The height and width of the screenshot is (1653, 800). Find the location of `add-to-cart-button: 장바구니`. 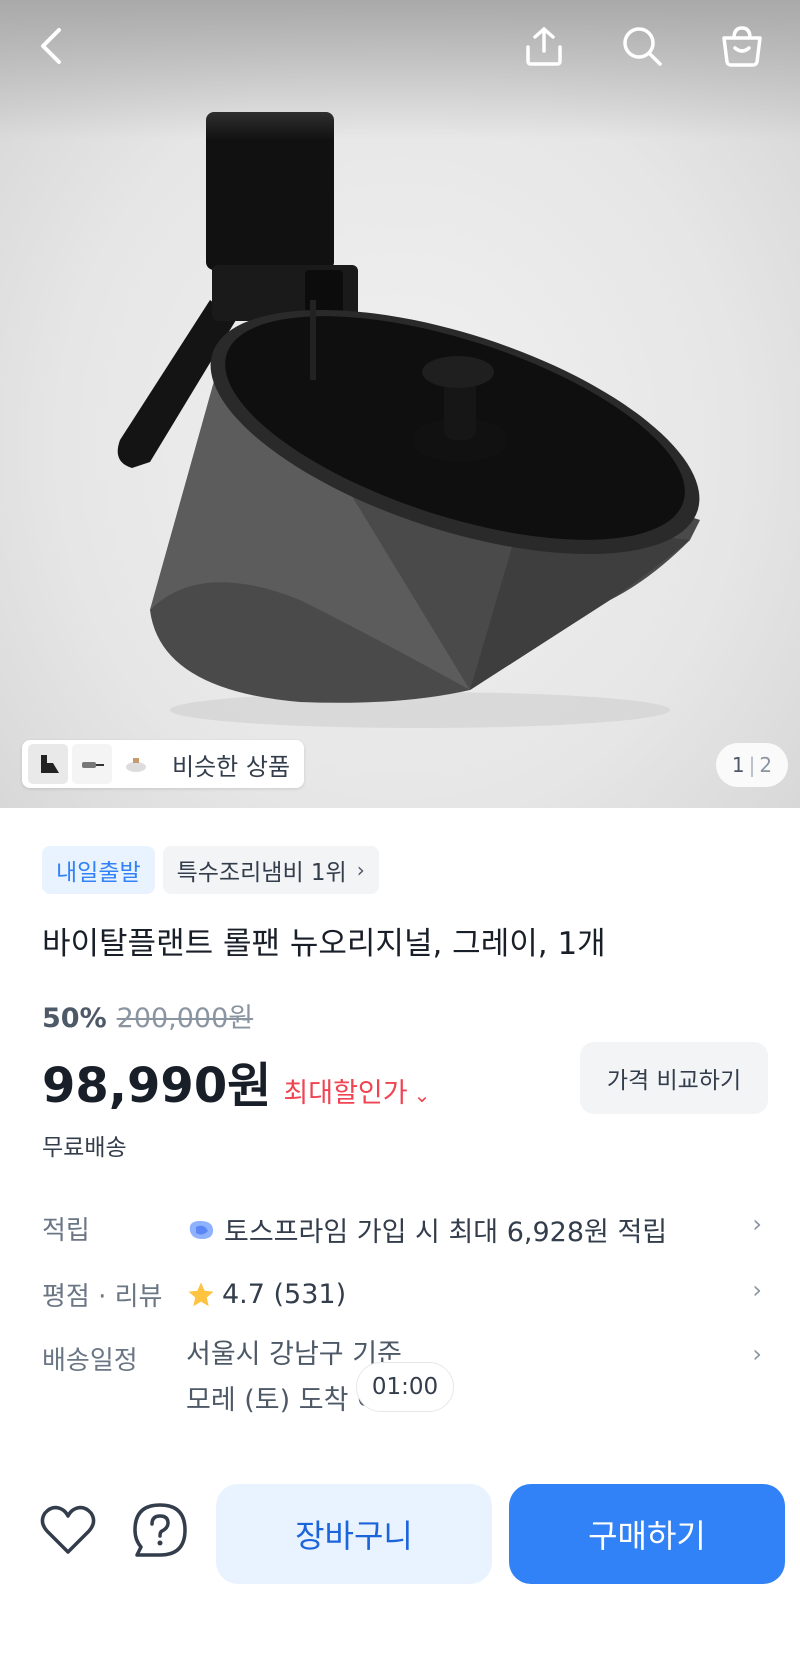

add-to-cart-button: 장바구니 is located at coordinates (354, 1534).